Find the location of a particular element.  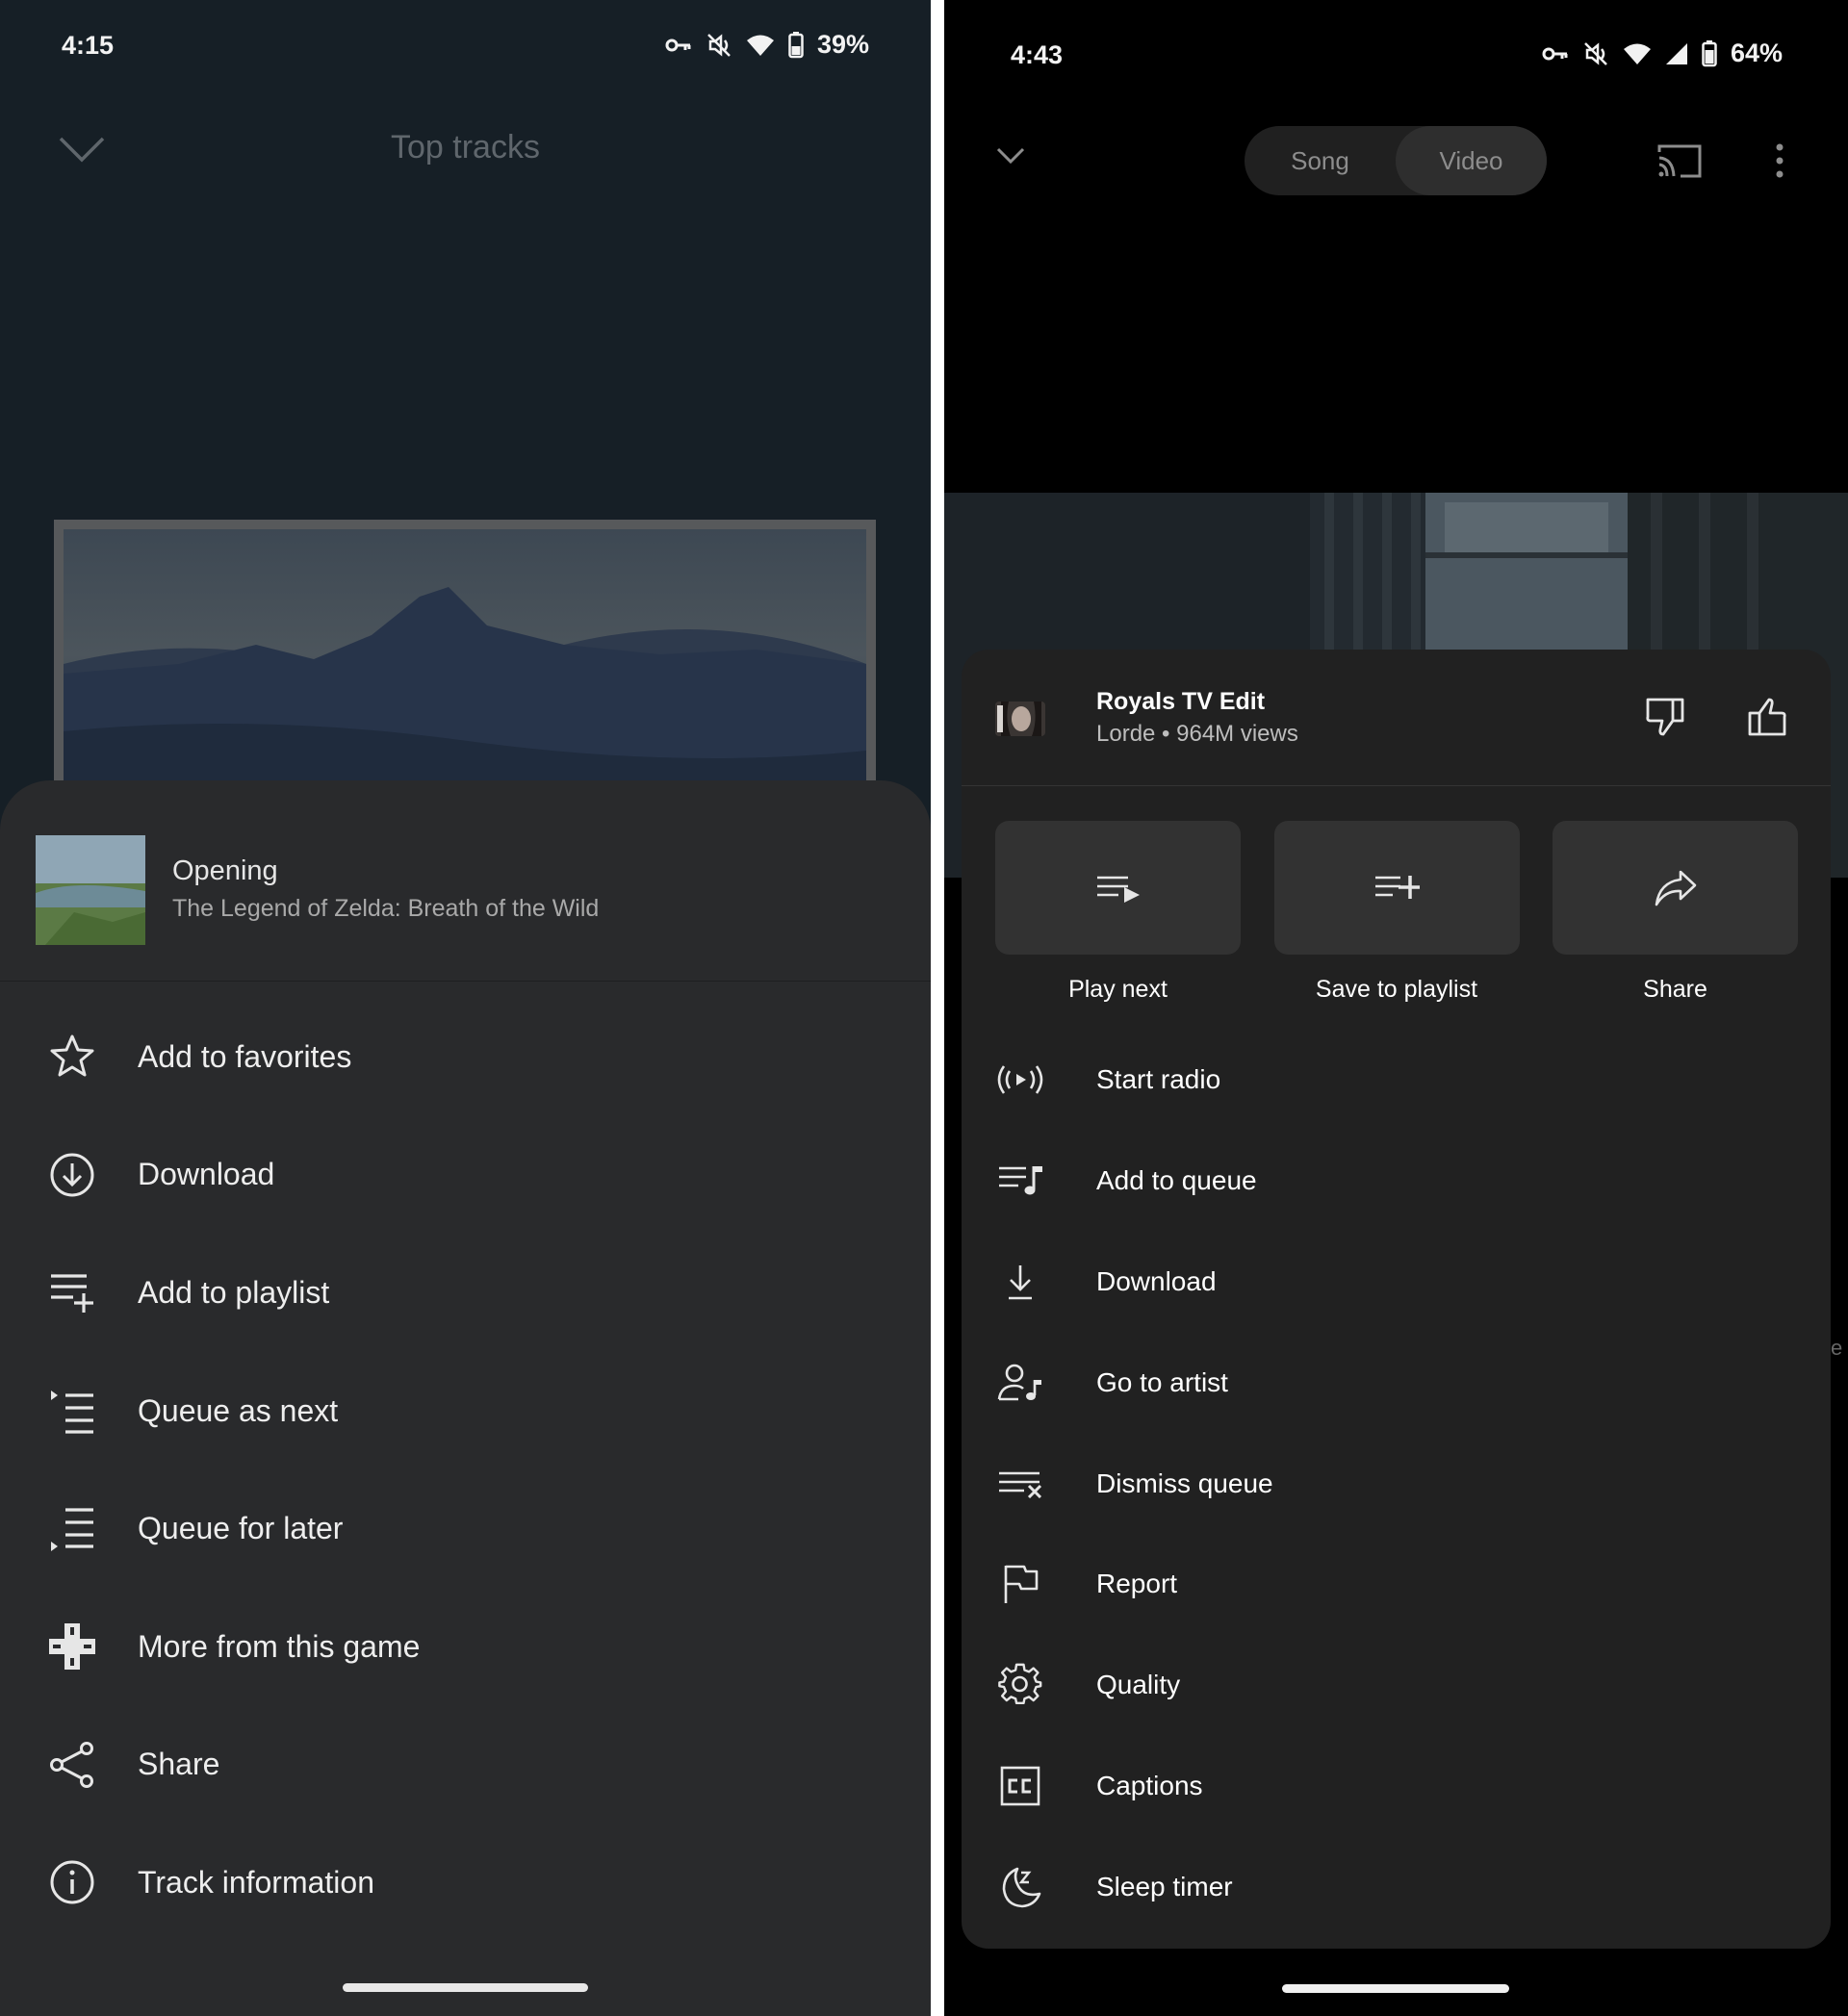

play-next-button is located at coordinates (1118, 888).